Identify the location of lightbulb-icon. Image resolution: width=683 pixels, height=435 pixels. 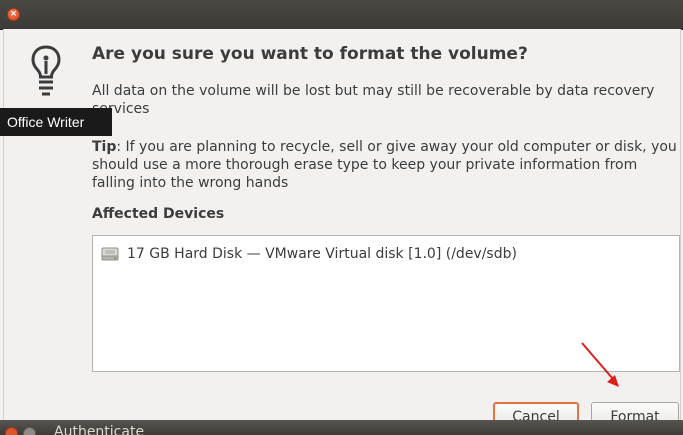
(46, 70).